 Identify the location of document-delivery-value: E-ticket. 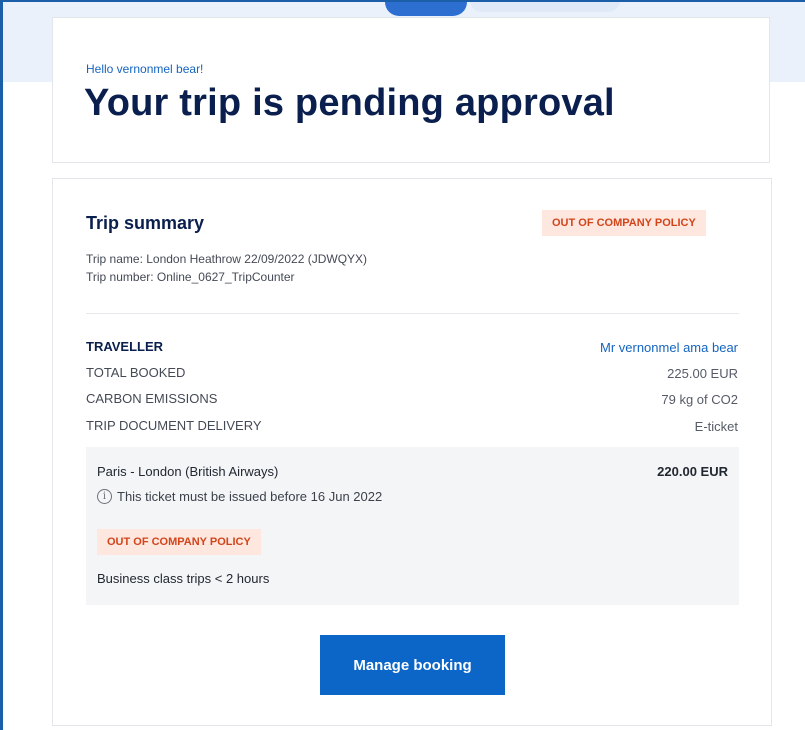
(716, 426).